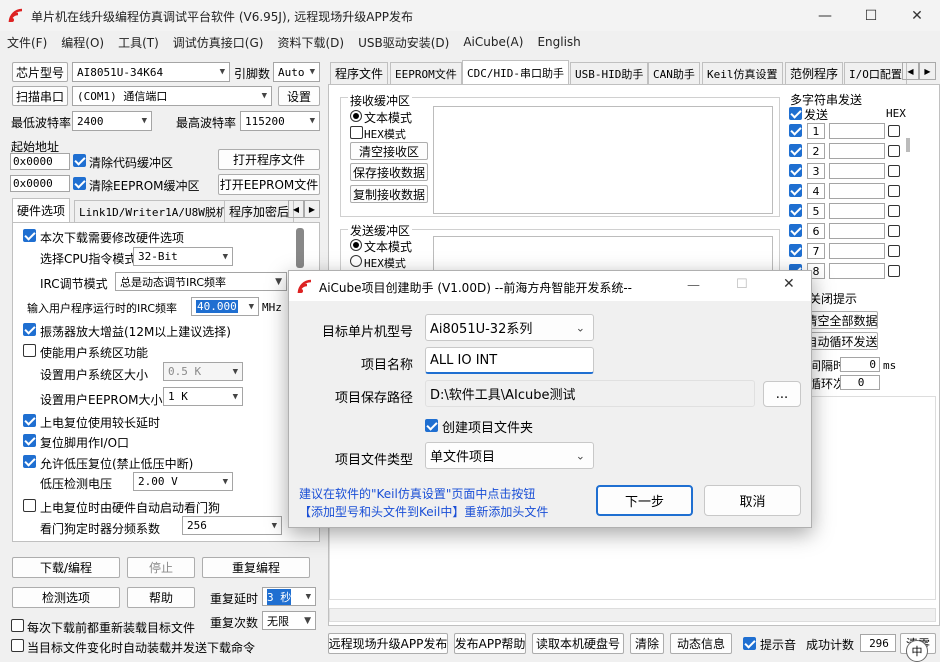 This screenshot has width=940, height=662. I want to click on tab-io-config: I/O口配置, so click(875, 73).